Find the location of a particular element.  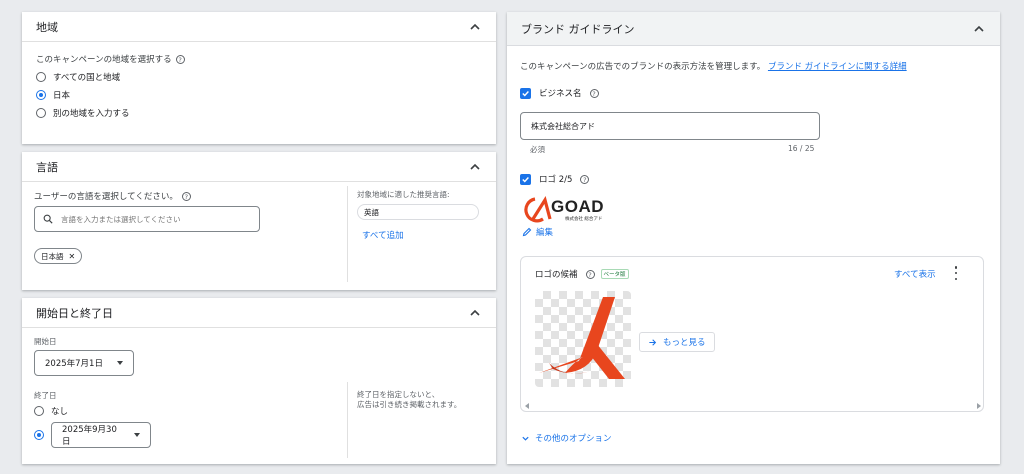

language-search-box is located at coordinates (147, 219).